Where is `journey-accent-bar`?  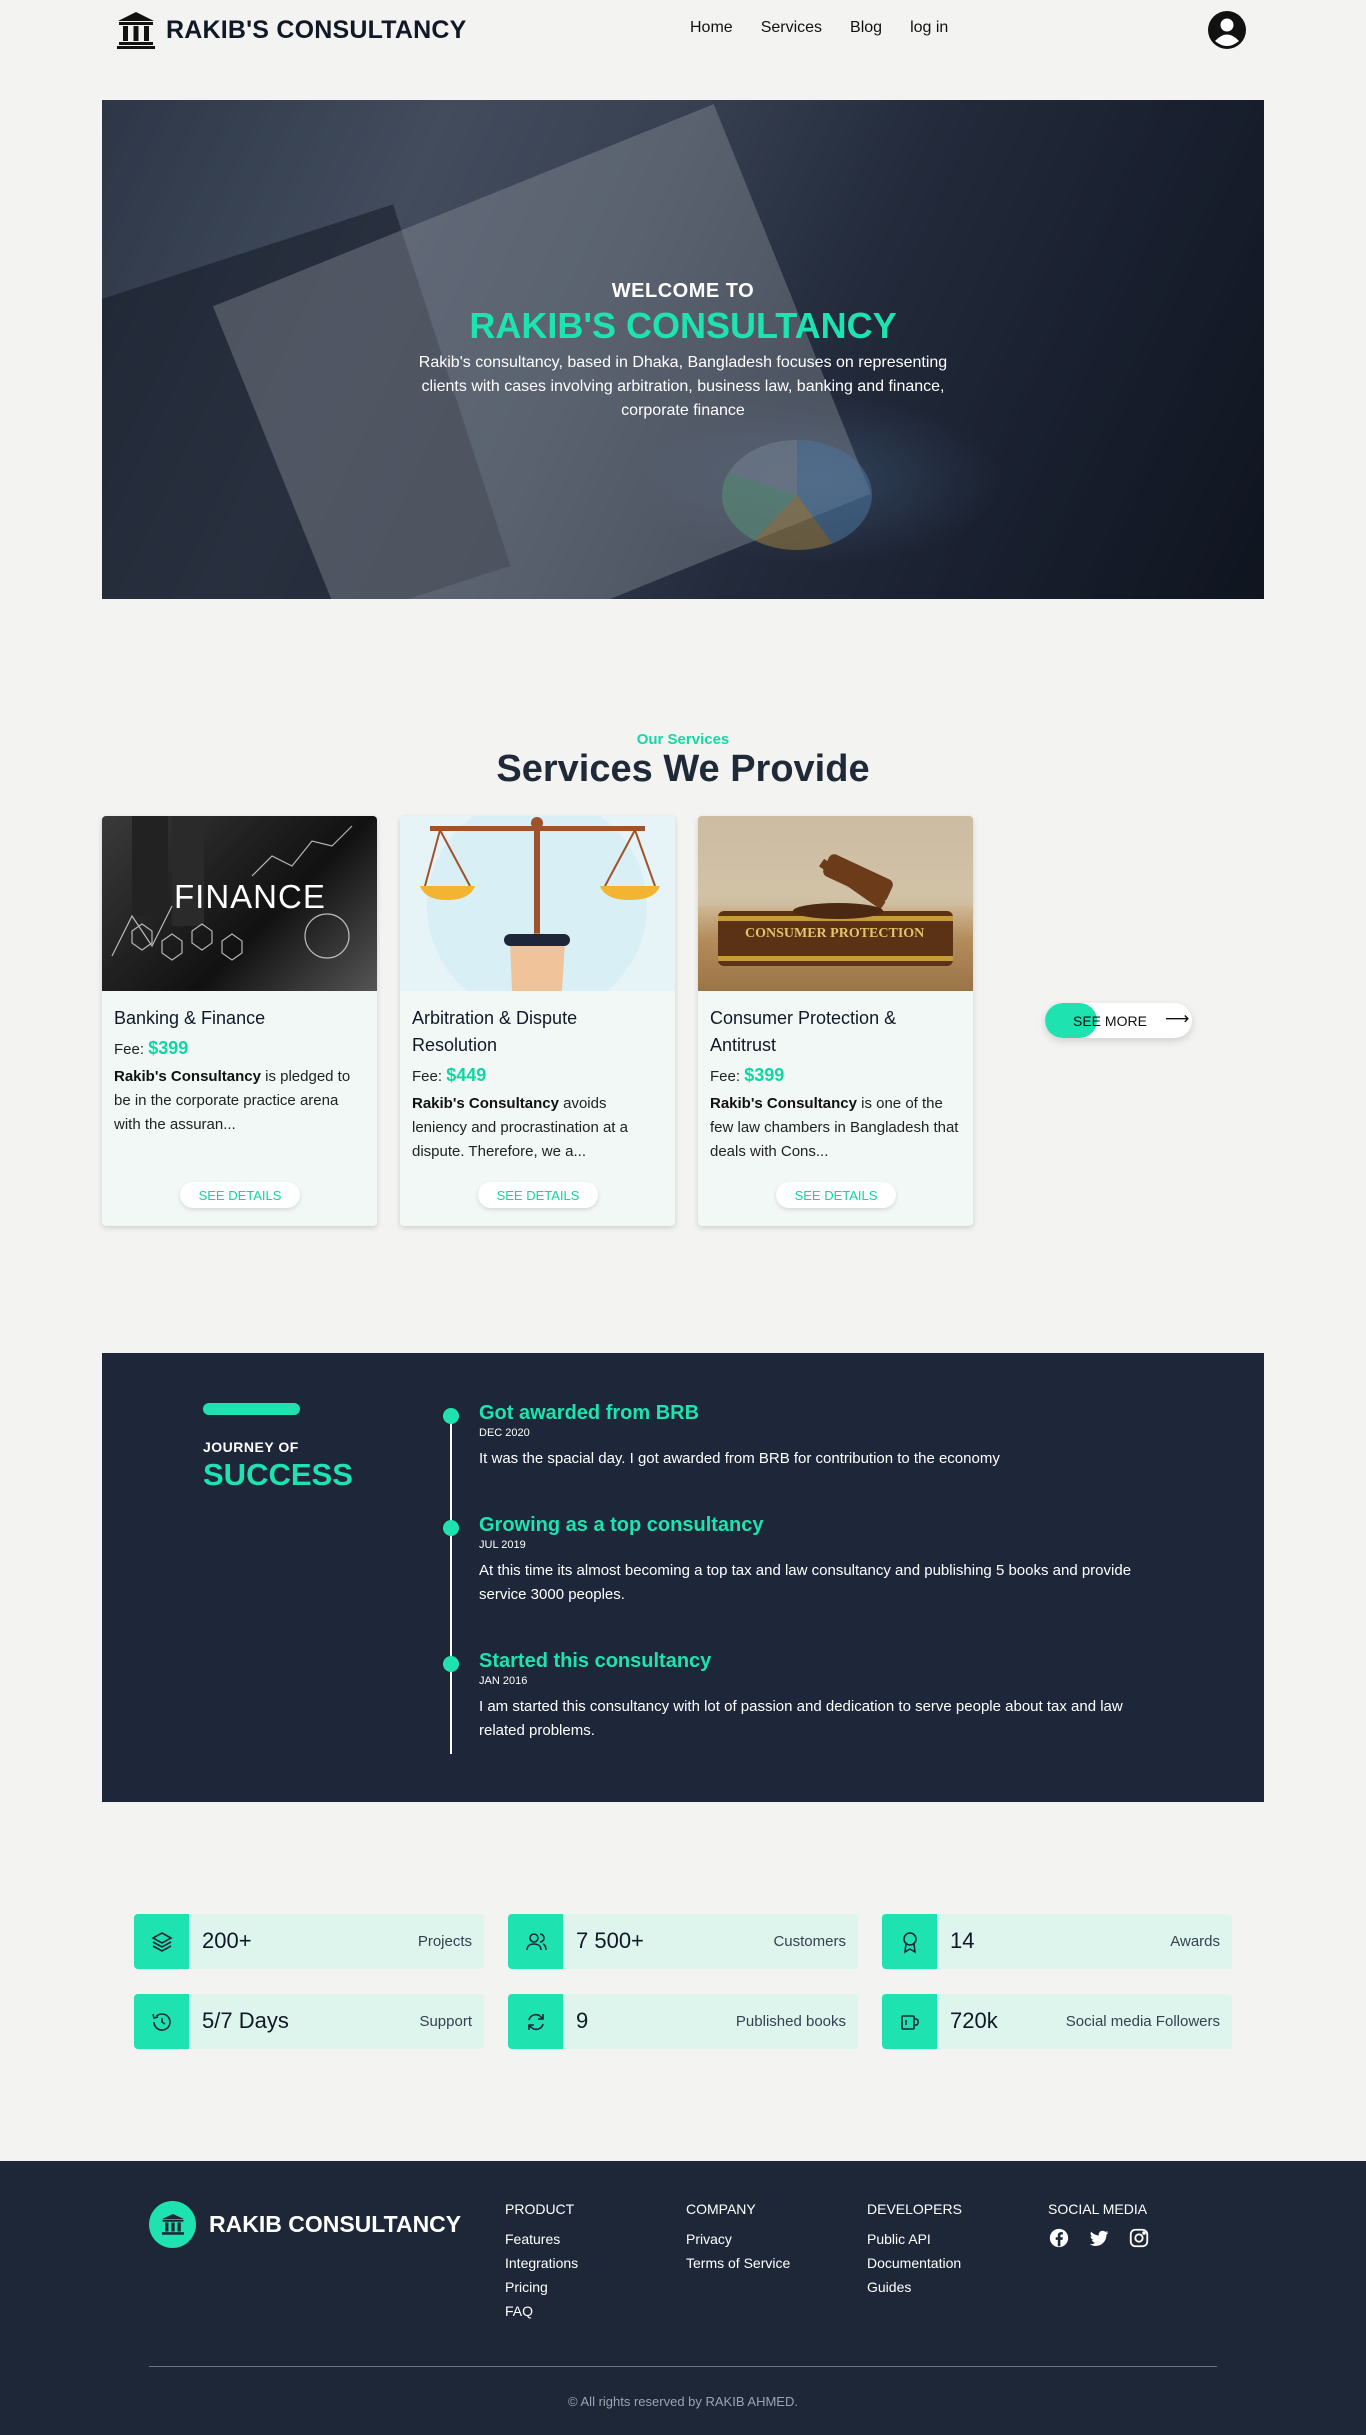
journey-accent-bar is located at coordinates (251, 1409).